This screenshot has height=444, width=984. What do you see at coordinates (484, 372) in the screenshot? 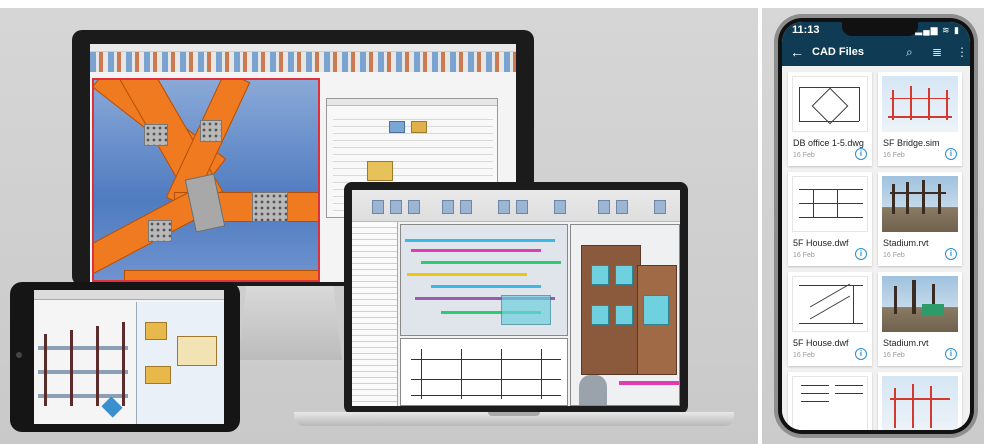
I see `elevation-drawing-view` at bounding box center [484, 372].